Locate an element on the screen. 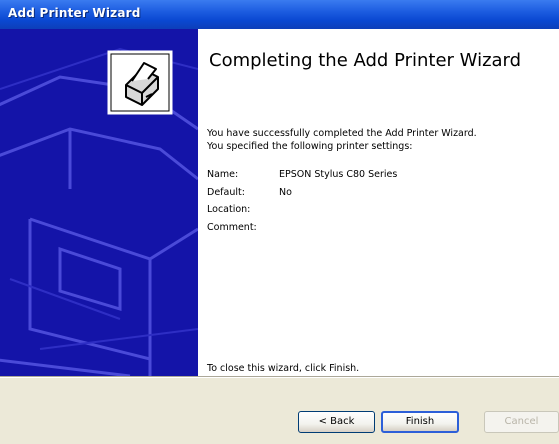 Image resolution: width=559 pixels, height=444 pixels. title-bar: Add Printer Wizard is located at coordinates (279, 14).